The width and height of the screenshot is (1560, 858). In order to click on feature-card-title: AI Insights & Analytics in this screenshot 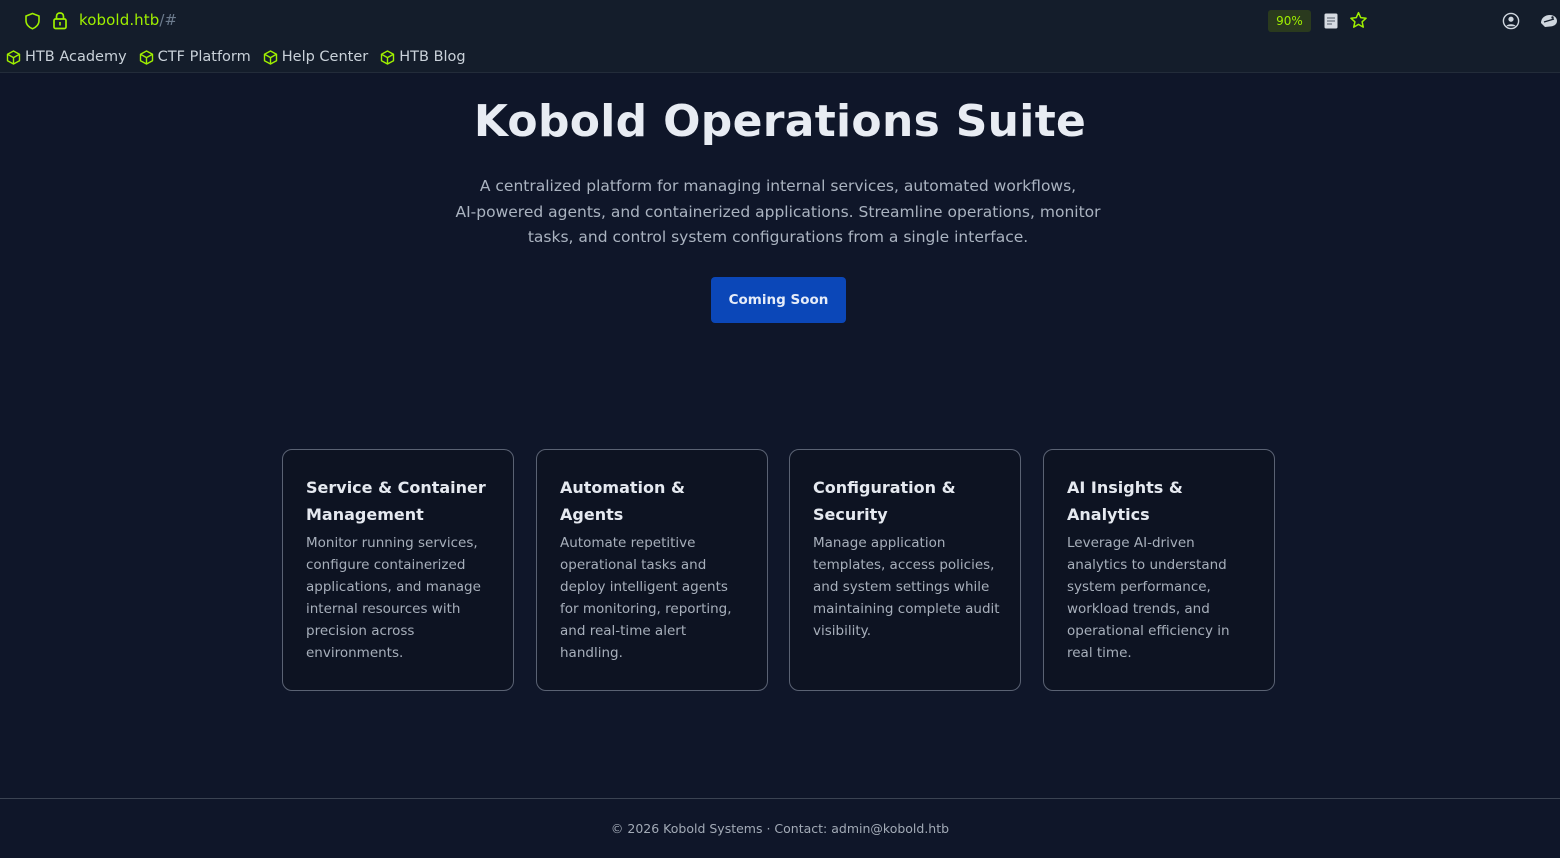, I will do `click(1125, 501)`.